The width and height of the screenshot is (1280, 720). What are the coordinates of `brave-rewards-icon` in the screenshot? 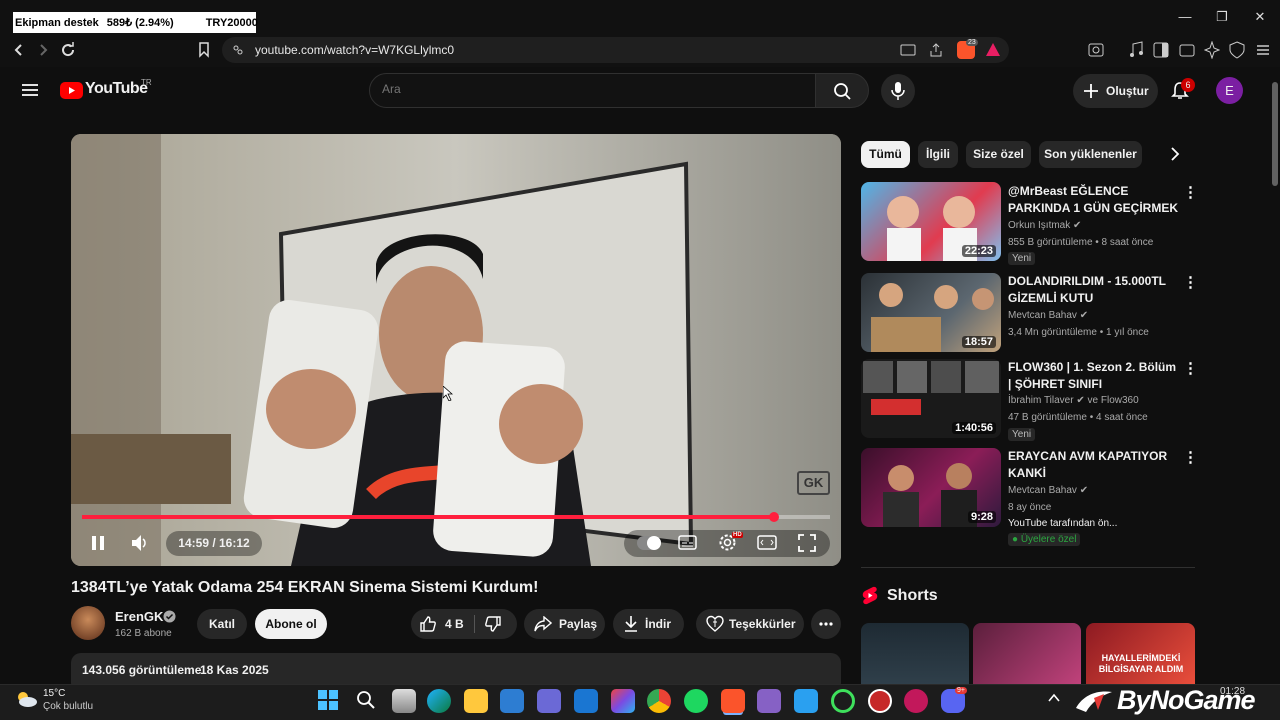 It's located at (993, 49).